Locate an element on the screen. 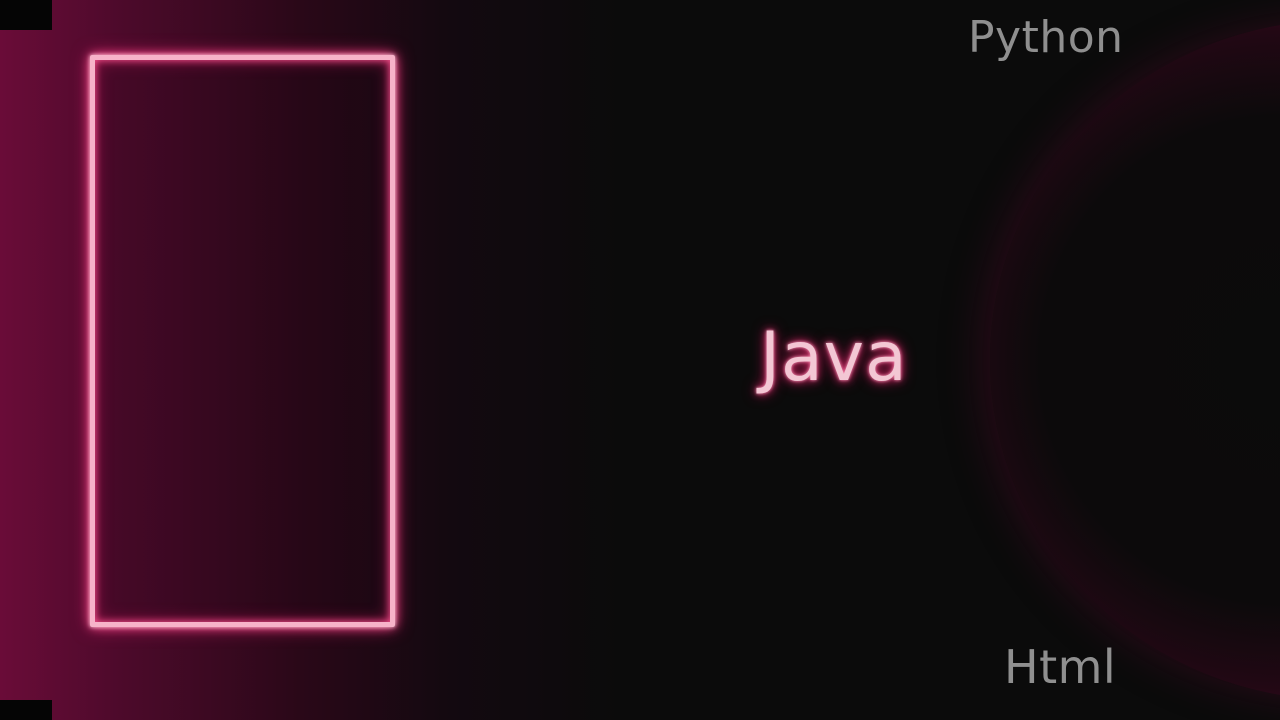  letterbox-corner-bottom-left is located at coordinates (26, 710).